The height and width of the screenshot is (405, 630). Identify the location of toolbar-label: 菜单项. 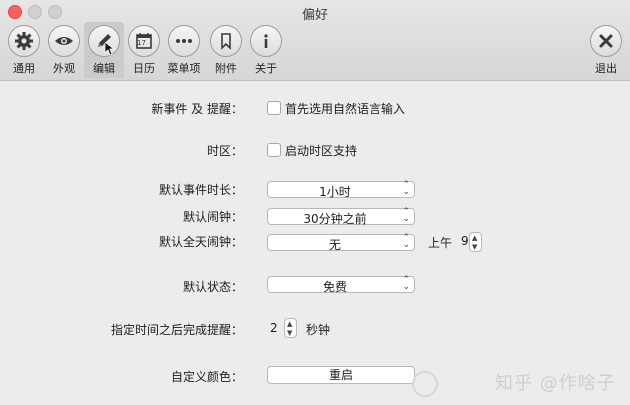
(184, 68).